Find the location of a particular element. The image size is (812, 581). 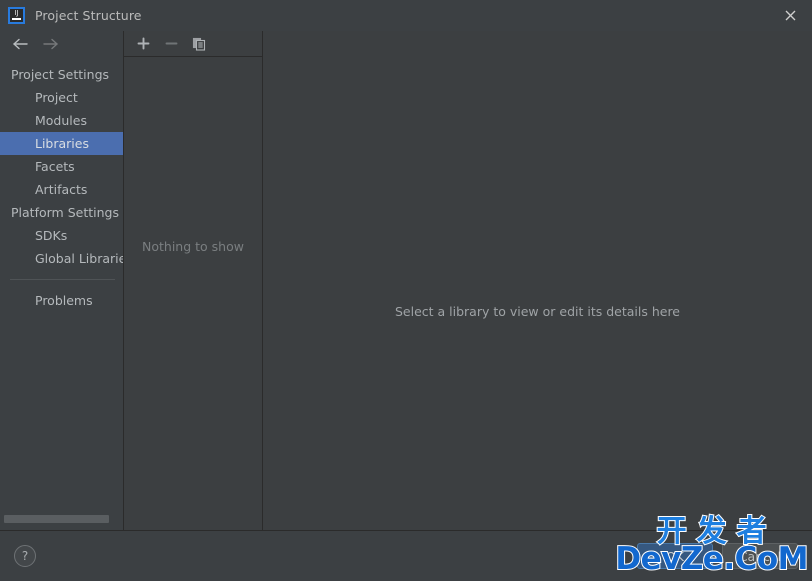

arrow-left-icon is located at coordinates (20, 44).